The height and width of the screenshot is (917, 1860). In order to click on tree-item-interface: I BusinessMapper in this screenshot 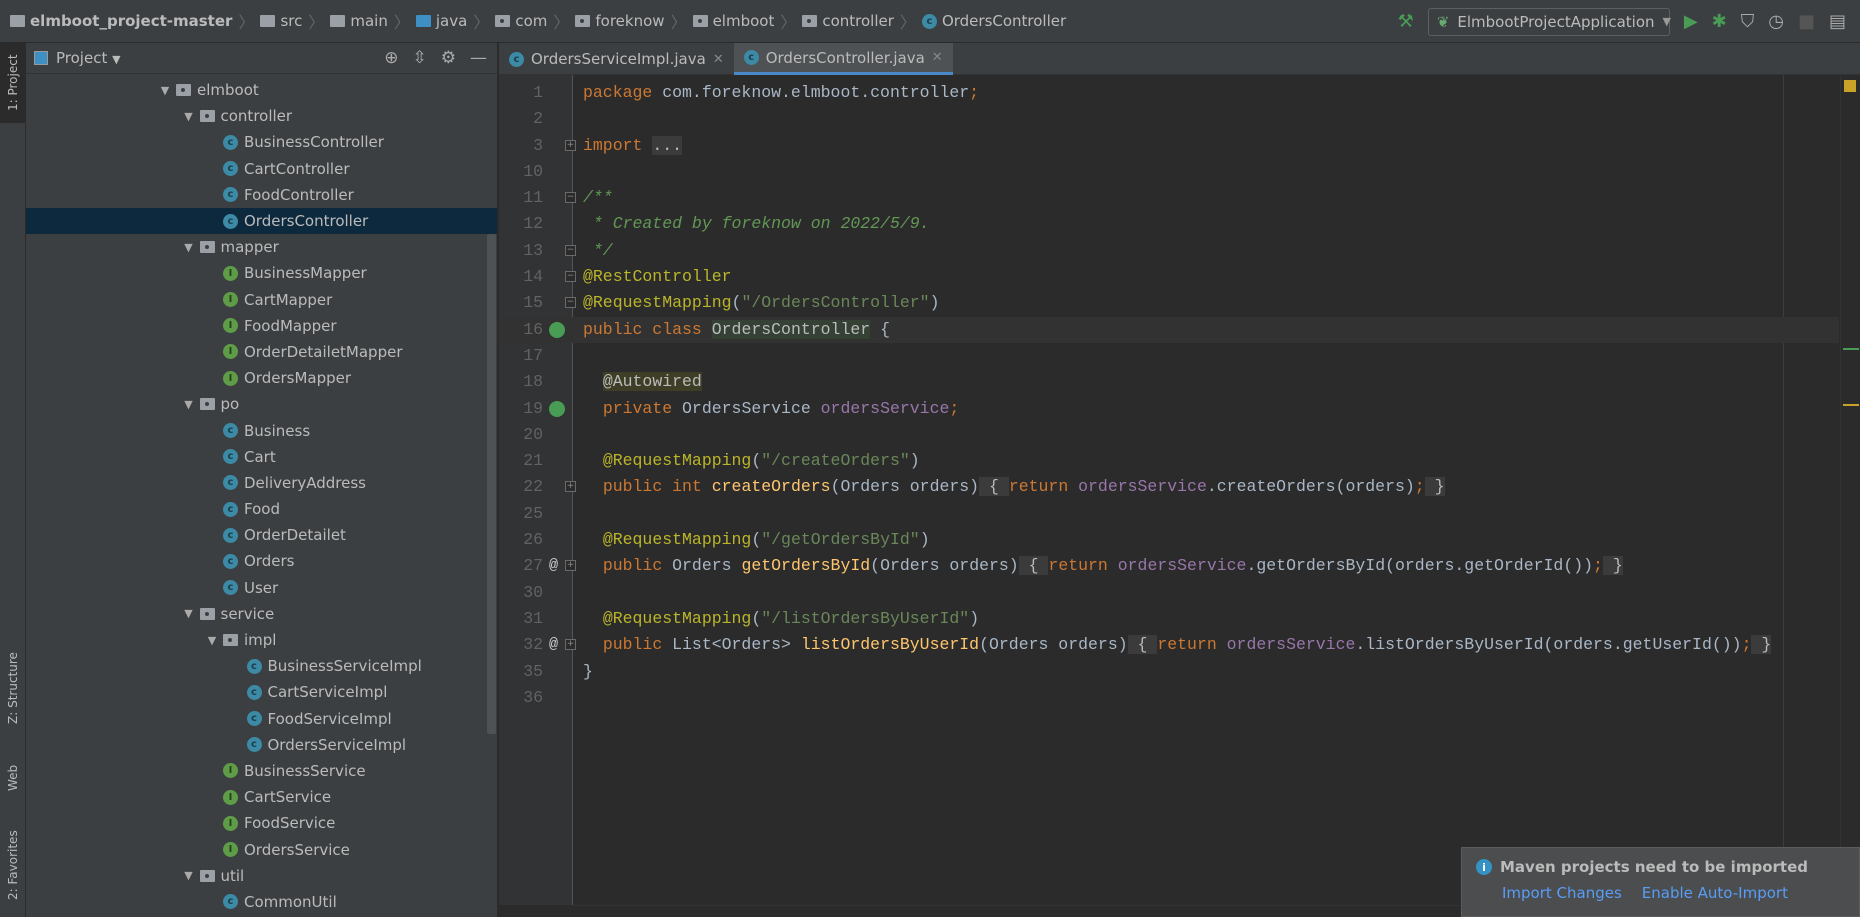, I will do `click(261, 273)`.